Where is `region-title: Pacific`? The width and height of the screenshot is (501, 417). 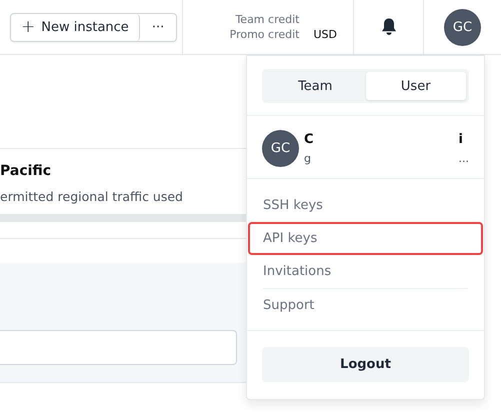 region-title: Pacific is located at coordinates (26, 171).